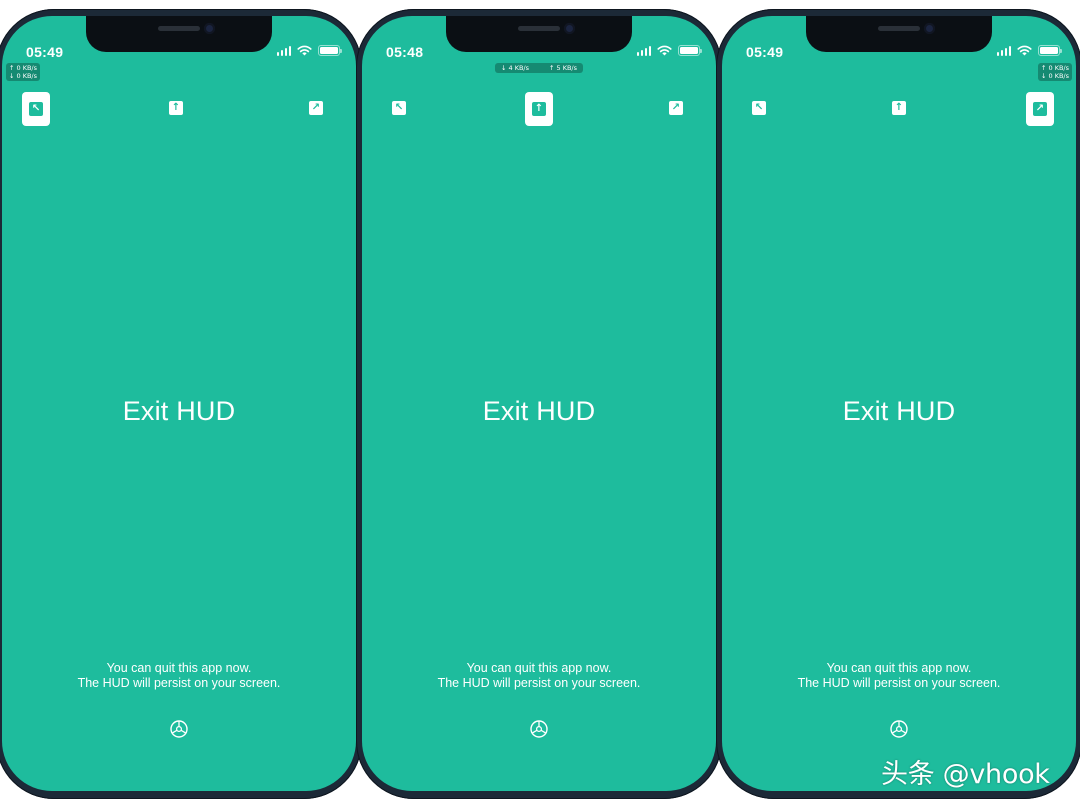 The height and width of the screenshot is (809, 1080). Describe the element at coordinates (514, 68) in the screenshot. I see `download-speed: ↓ 4 KB/s` at that location.